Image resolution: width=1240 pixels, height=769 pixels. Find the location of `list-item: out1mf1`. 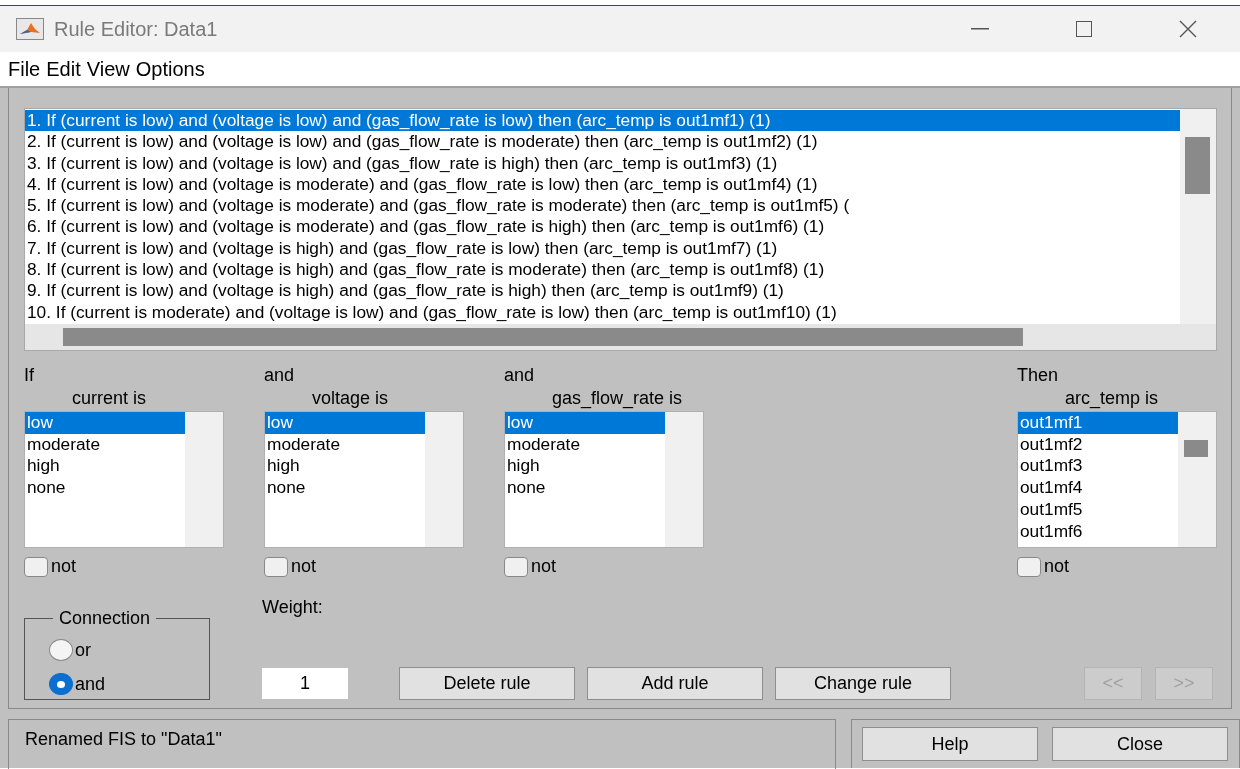

list-item: out1mf1 is located at coordinates (1098, 423).